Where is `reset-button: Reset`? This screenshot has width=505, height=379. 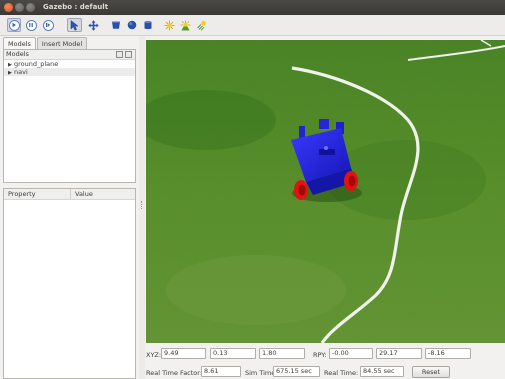
reset-button: Reset is located at coordinates (431, 372).